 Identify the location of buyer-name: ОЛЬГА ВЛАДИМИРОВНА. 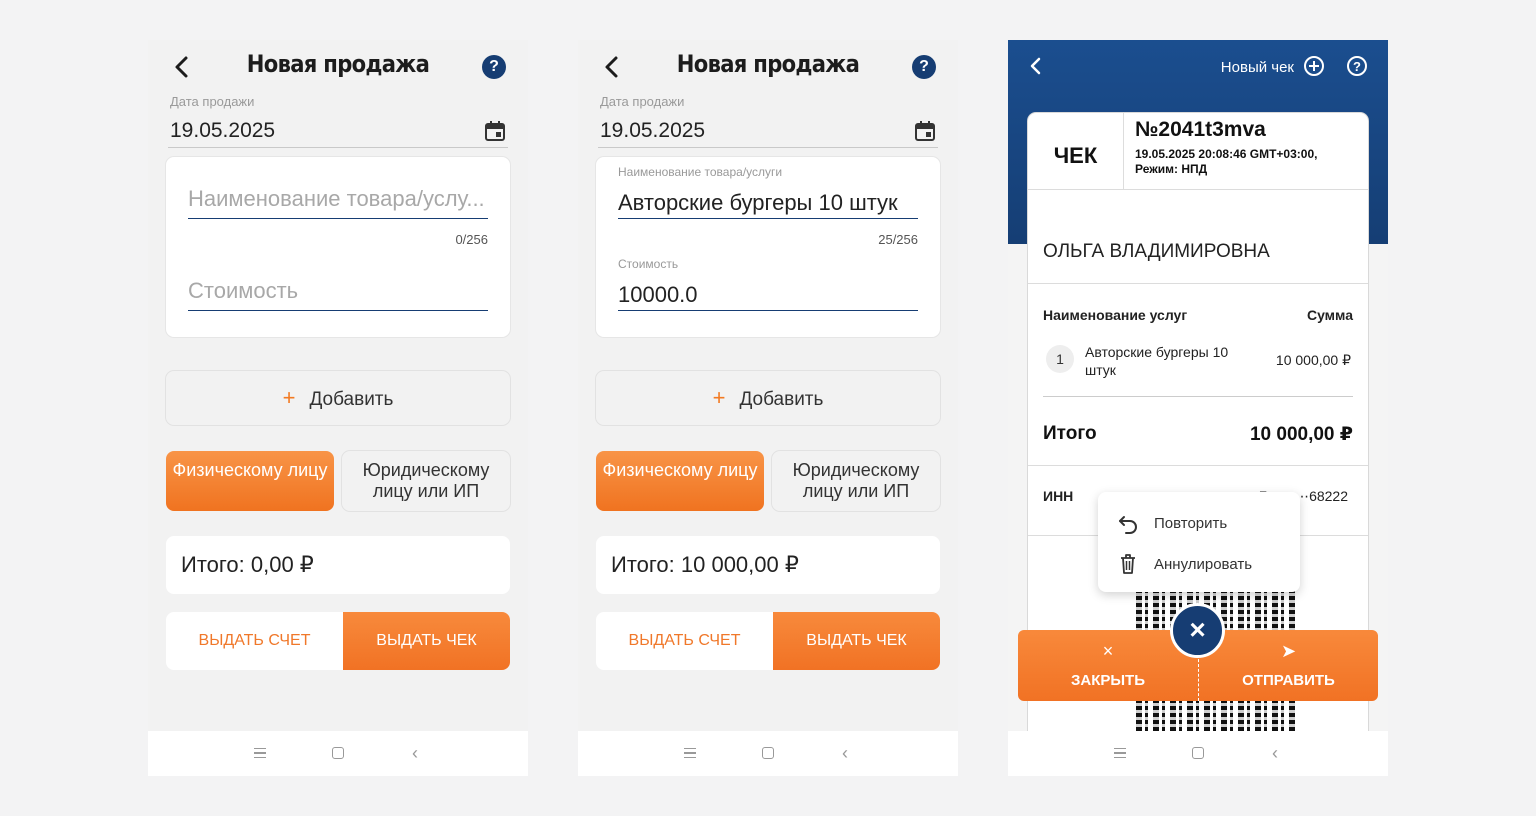
(1156, 251).